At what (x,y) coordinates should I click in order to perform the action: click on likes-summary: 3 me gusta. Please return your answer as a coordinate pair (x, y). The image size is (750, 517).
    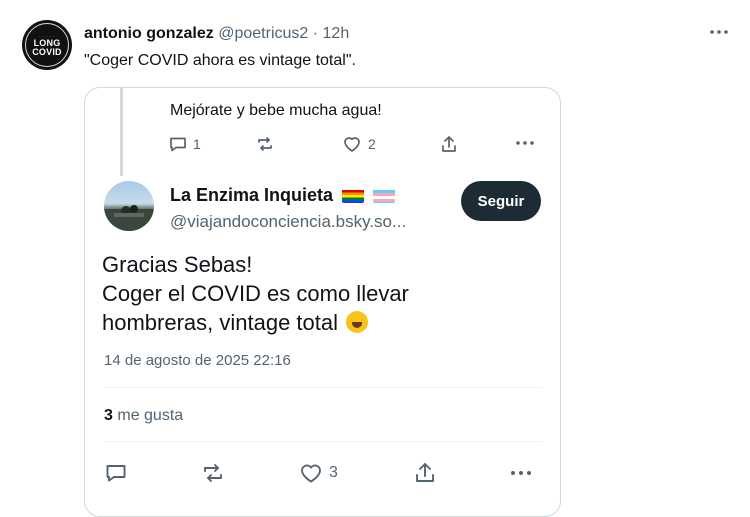
    Looking at the image, I should click on (143, 416).